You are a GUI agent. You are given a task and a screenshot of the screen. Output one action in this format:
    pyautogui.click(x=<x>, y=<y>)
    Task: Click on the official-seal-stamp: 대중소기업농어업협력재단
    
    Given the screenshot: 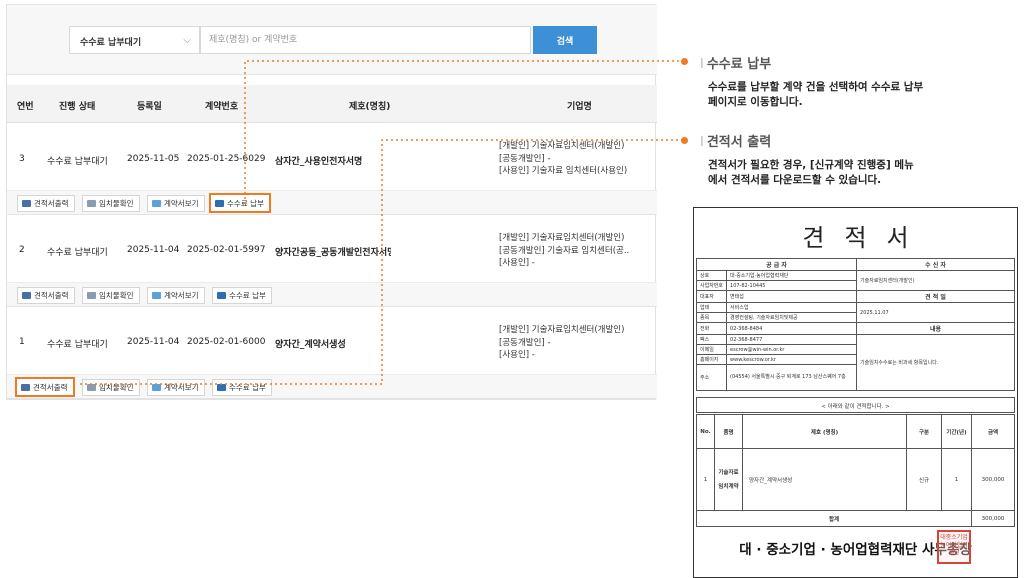 What is the action you would take?
    pyautogui.click(x=954, y=547)
    